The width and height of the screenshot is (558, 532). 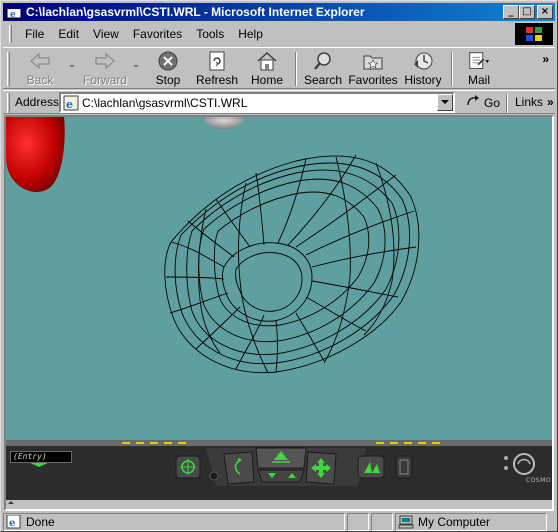 I want to click on examine-icon, so click(x=371, y=467).